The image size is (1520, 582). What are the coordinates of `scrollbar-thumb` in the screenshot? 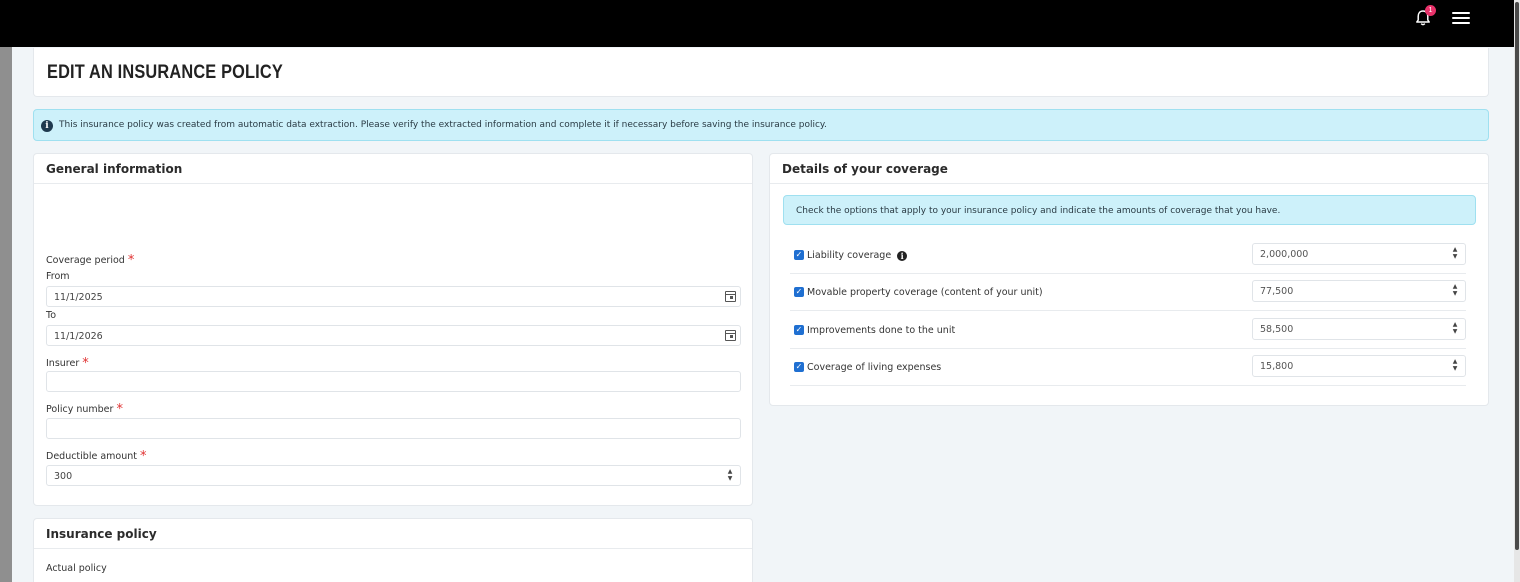 It's located at (1517, 276).